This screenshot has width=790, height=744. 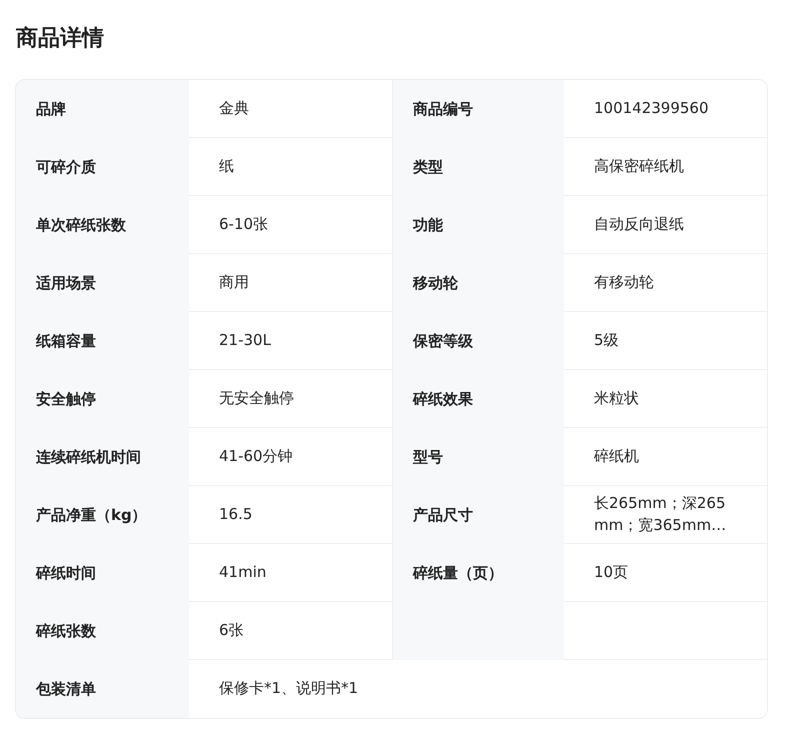 I want to click on spec-label: 商品编号, so click(x=443, y=109).